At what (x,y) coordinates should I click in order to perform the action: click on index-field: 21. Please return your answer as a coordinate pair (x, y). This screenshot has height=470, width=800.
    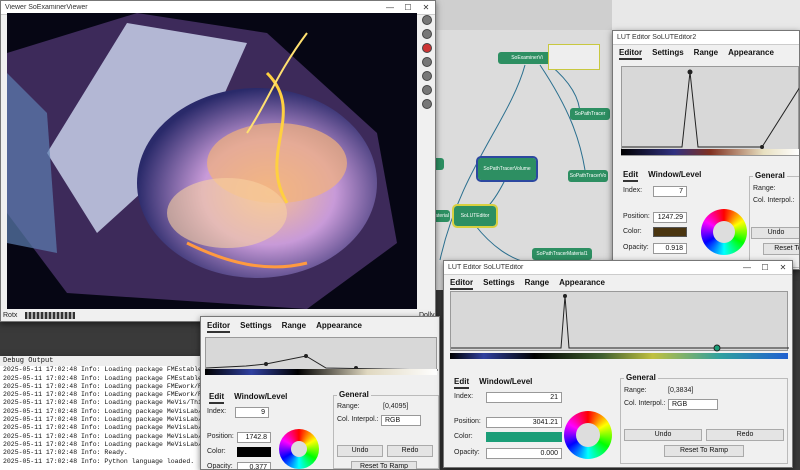
    Looking at the image, I should click on (524, 397).